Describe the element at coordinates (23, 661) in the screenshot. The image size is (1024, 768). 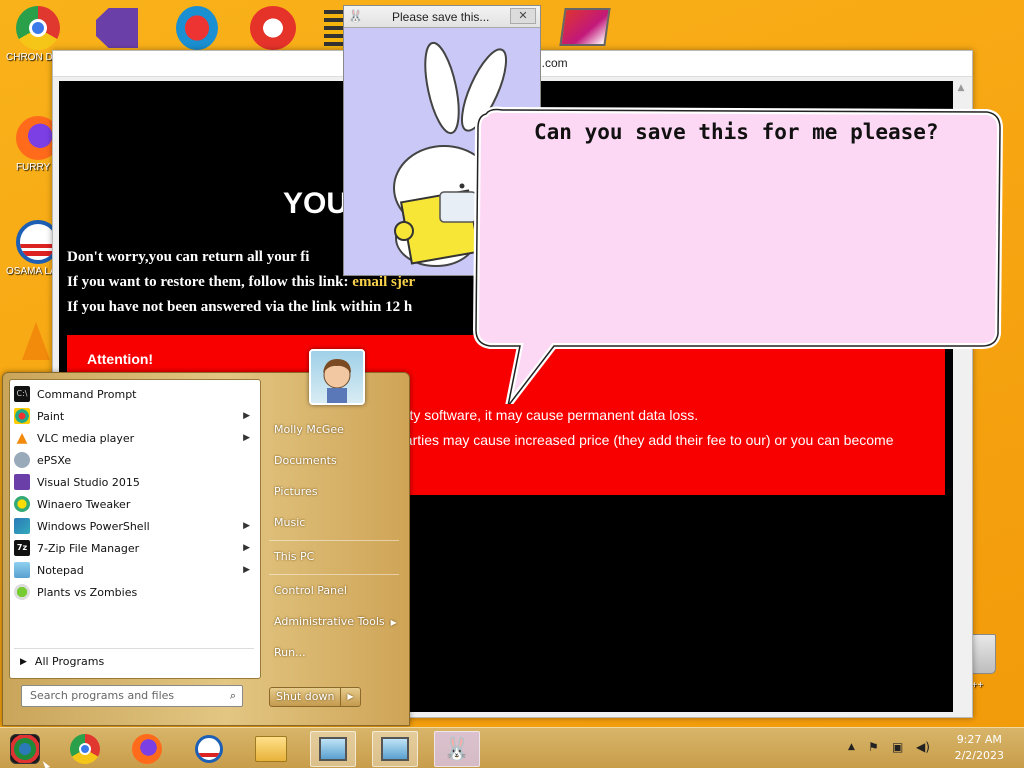
I see `play-arrow-icon: ▶` at that location.